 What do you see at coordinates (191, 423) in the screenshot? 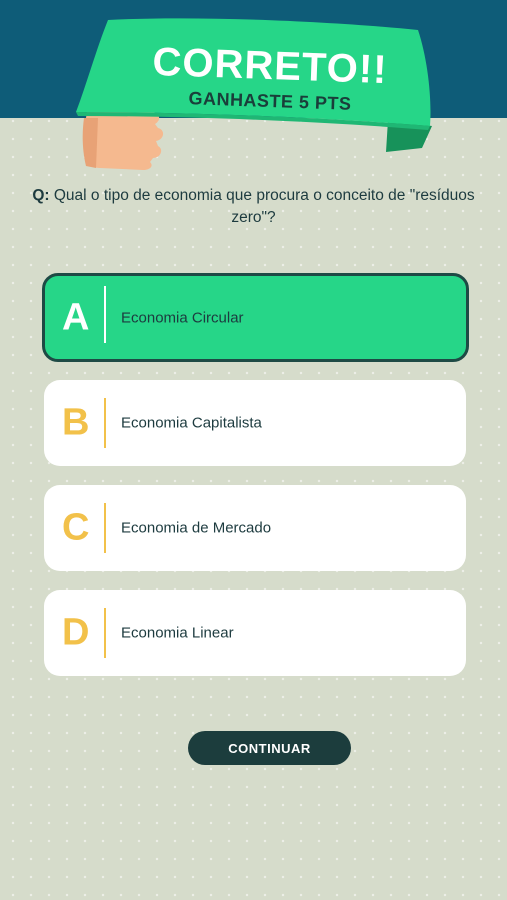
I see `answer-label: Economia Capitalista` at bounding box center [191, 423].